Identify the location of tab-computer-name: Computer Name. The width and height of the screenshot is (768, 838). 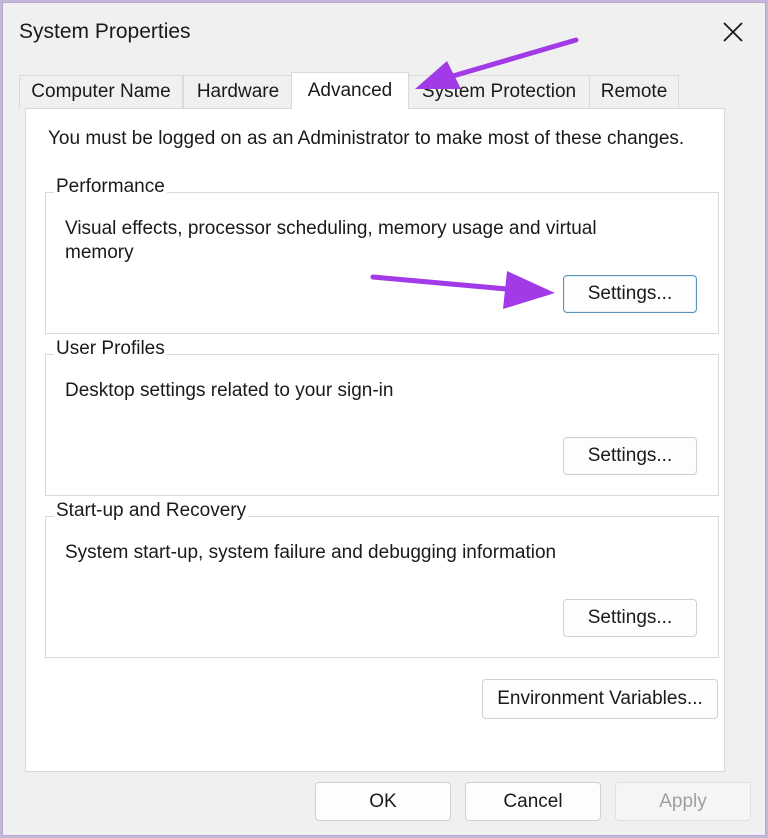
(101, 91).